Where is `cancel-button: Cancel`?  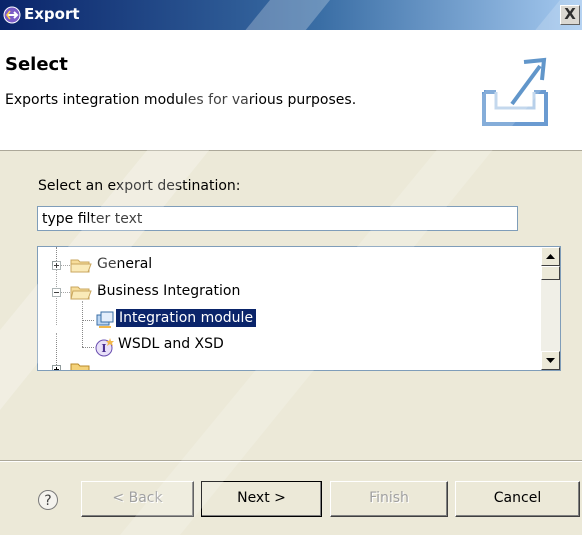
cancel-button: Cancel is located at coordinates (517, 499).